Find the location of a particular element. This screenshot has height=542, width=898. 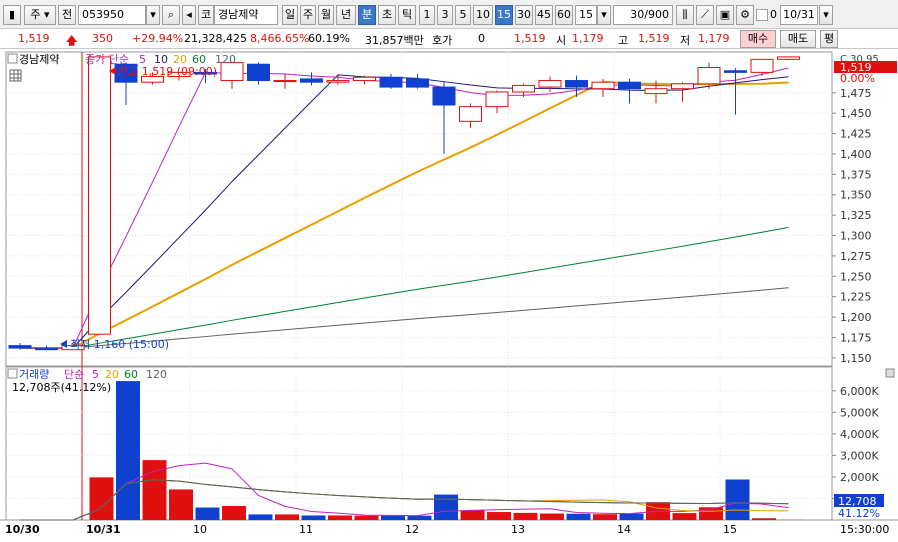

settings-gear-icon: ⚙ is located at coordinates (745, 15).